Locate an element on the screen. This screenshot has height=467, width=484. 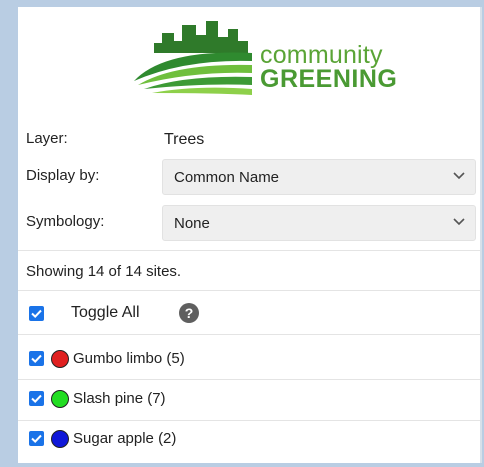
sugar-apple-color-swatch is located at coordinates (60, 439).